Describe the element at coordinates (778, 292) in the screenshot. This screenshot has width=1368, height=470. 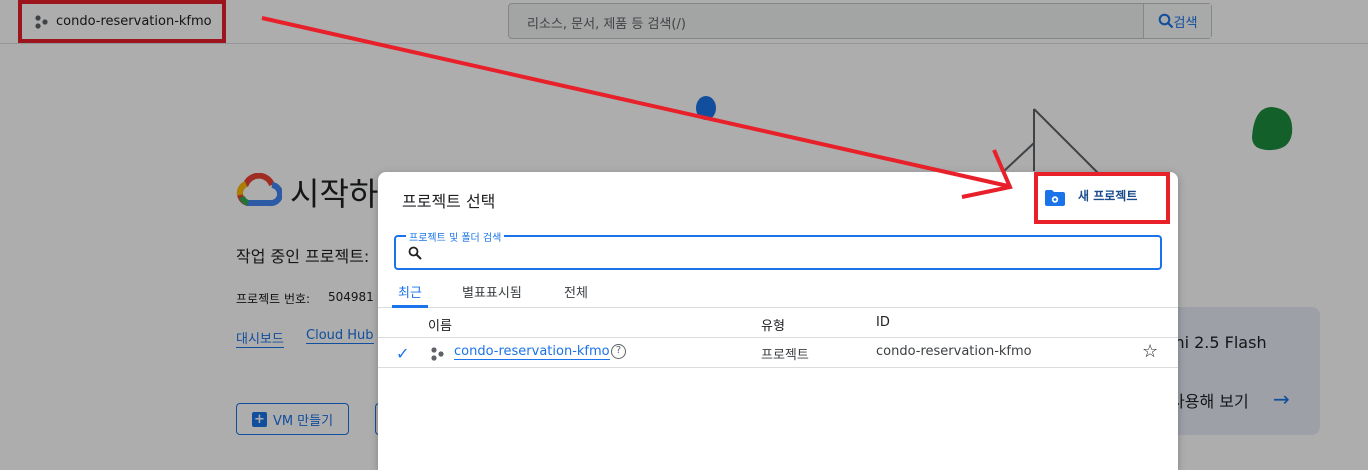
I see `dialog-tabs: 최근 별표표시됨 전체` at that location.